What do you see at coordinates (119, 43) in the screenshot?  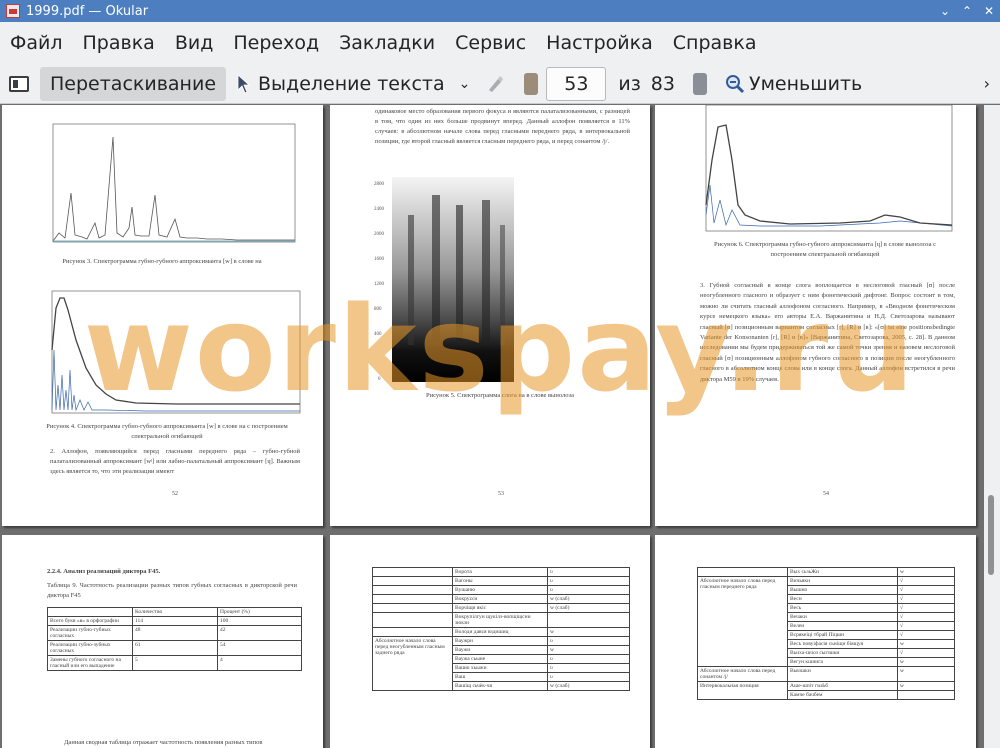 I see `menu-edit: Правка` at bounding box center [119, 43].